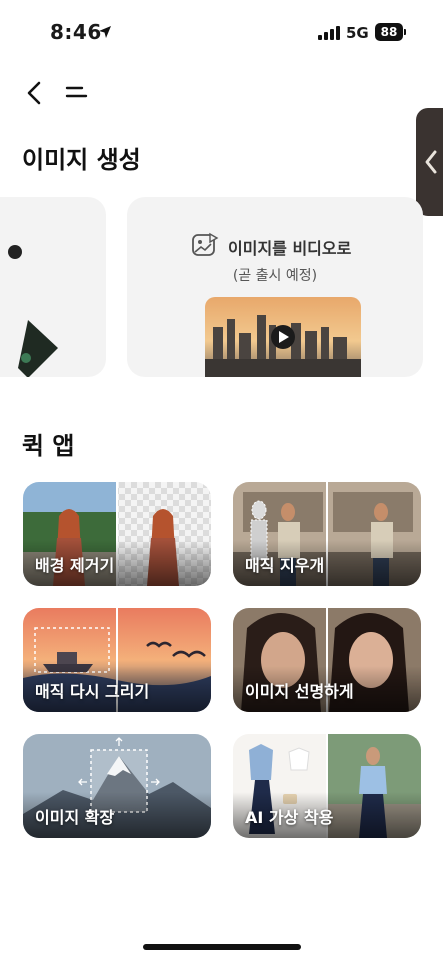 This screenshot has height=960, width=443. Describe the element at coordinates (357, 33) in the screenshot. I see `network-type: 5G` at that location.